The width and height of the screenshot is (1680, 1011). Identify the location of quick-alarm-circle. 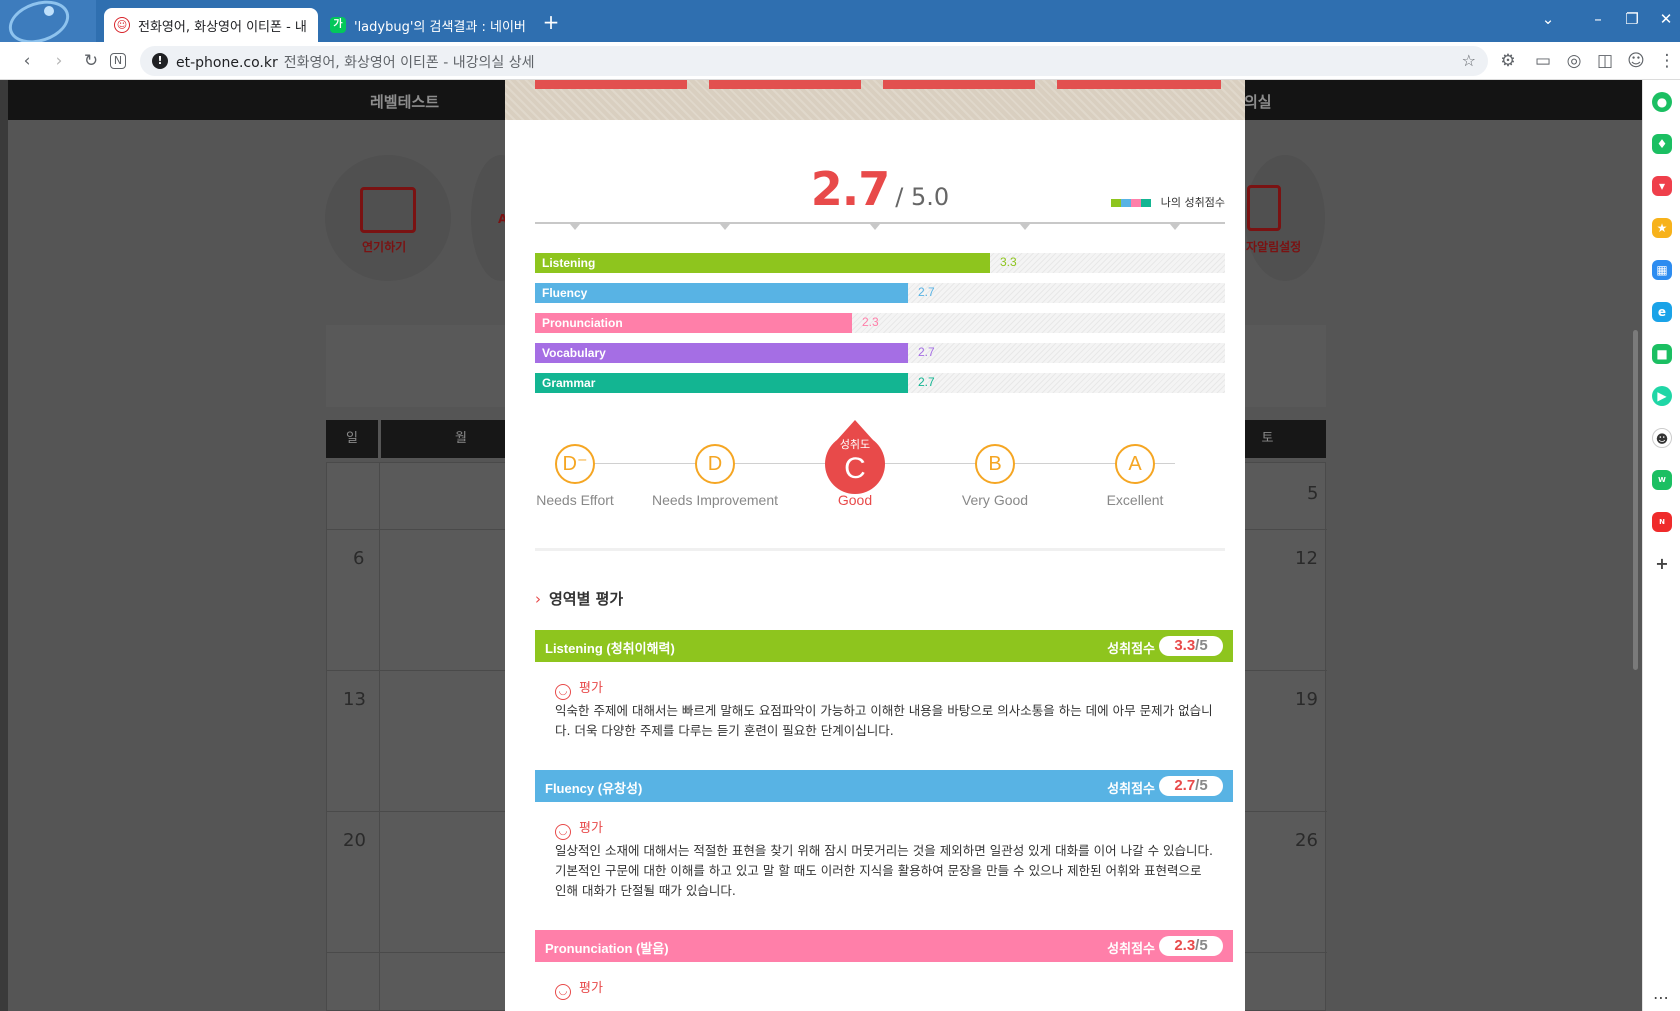
(1285, 218).